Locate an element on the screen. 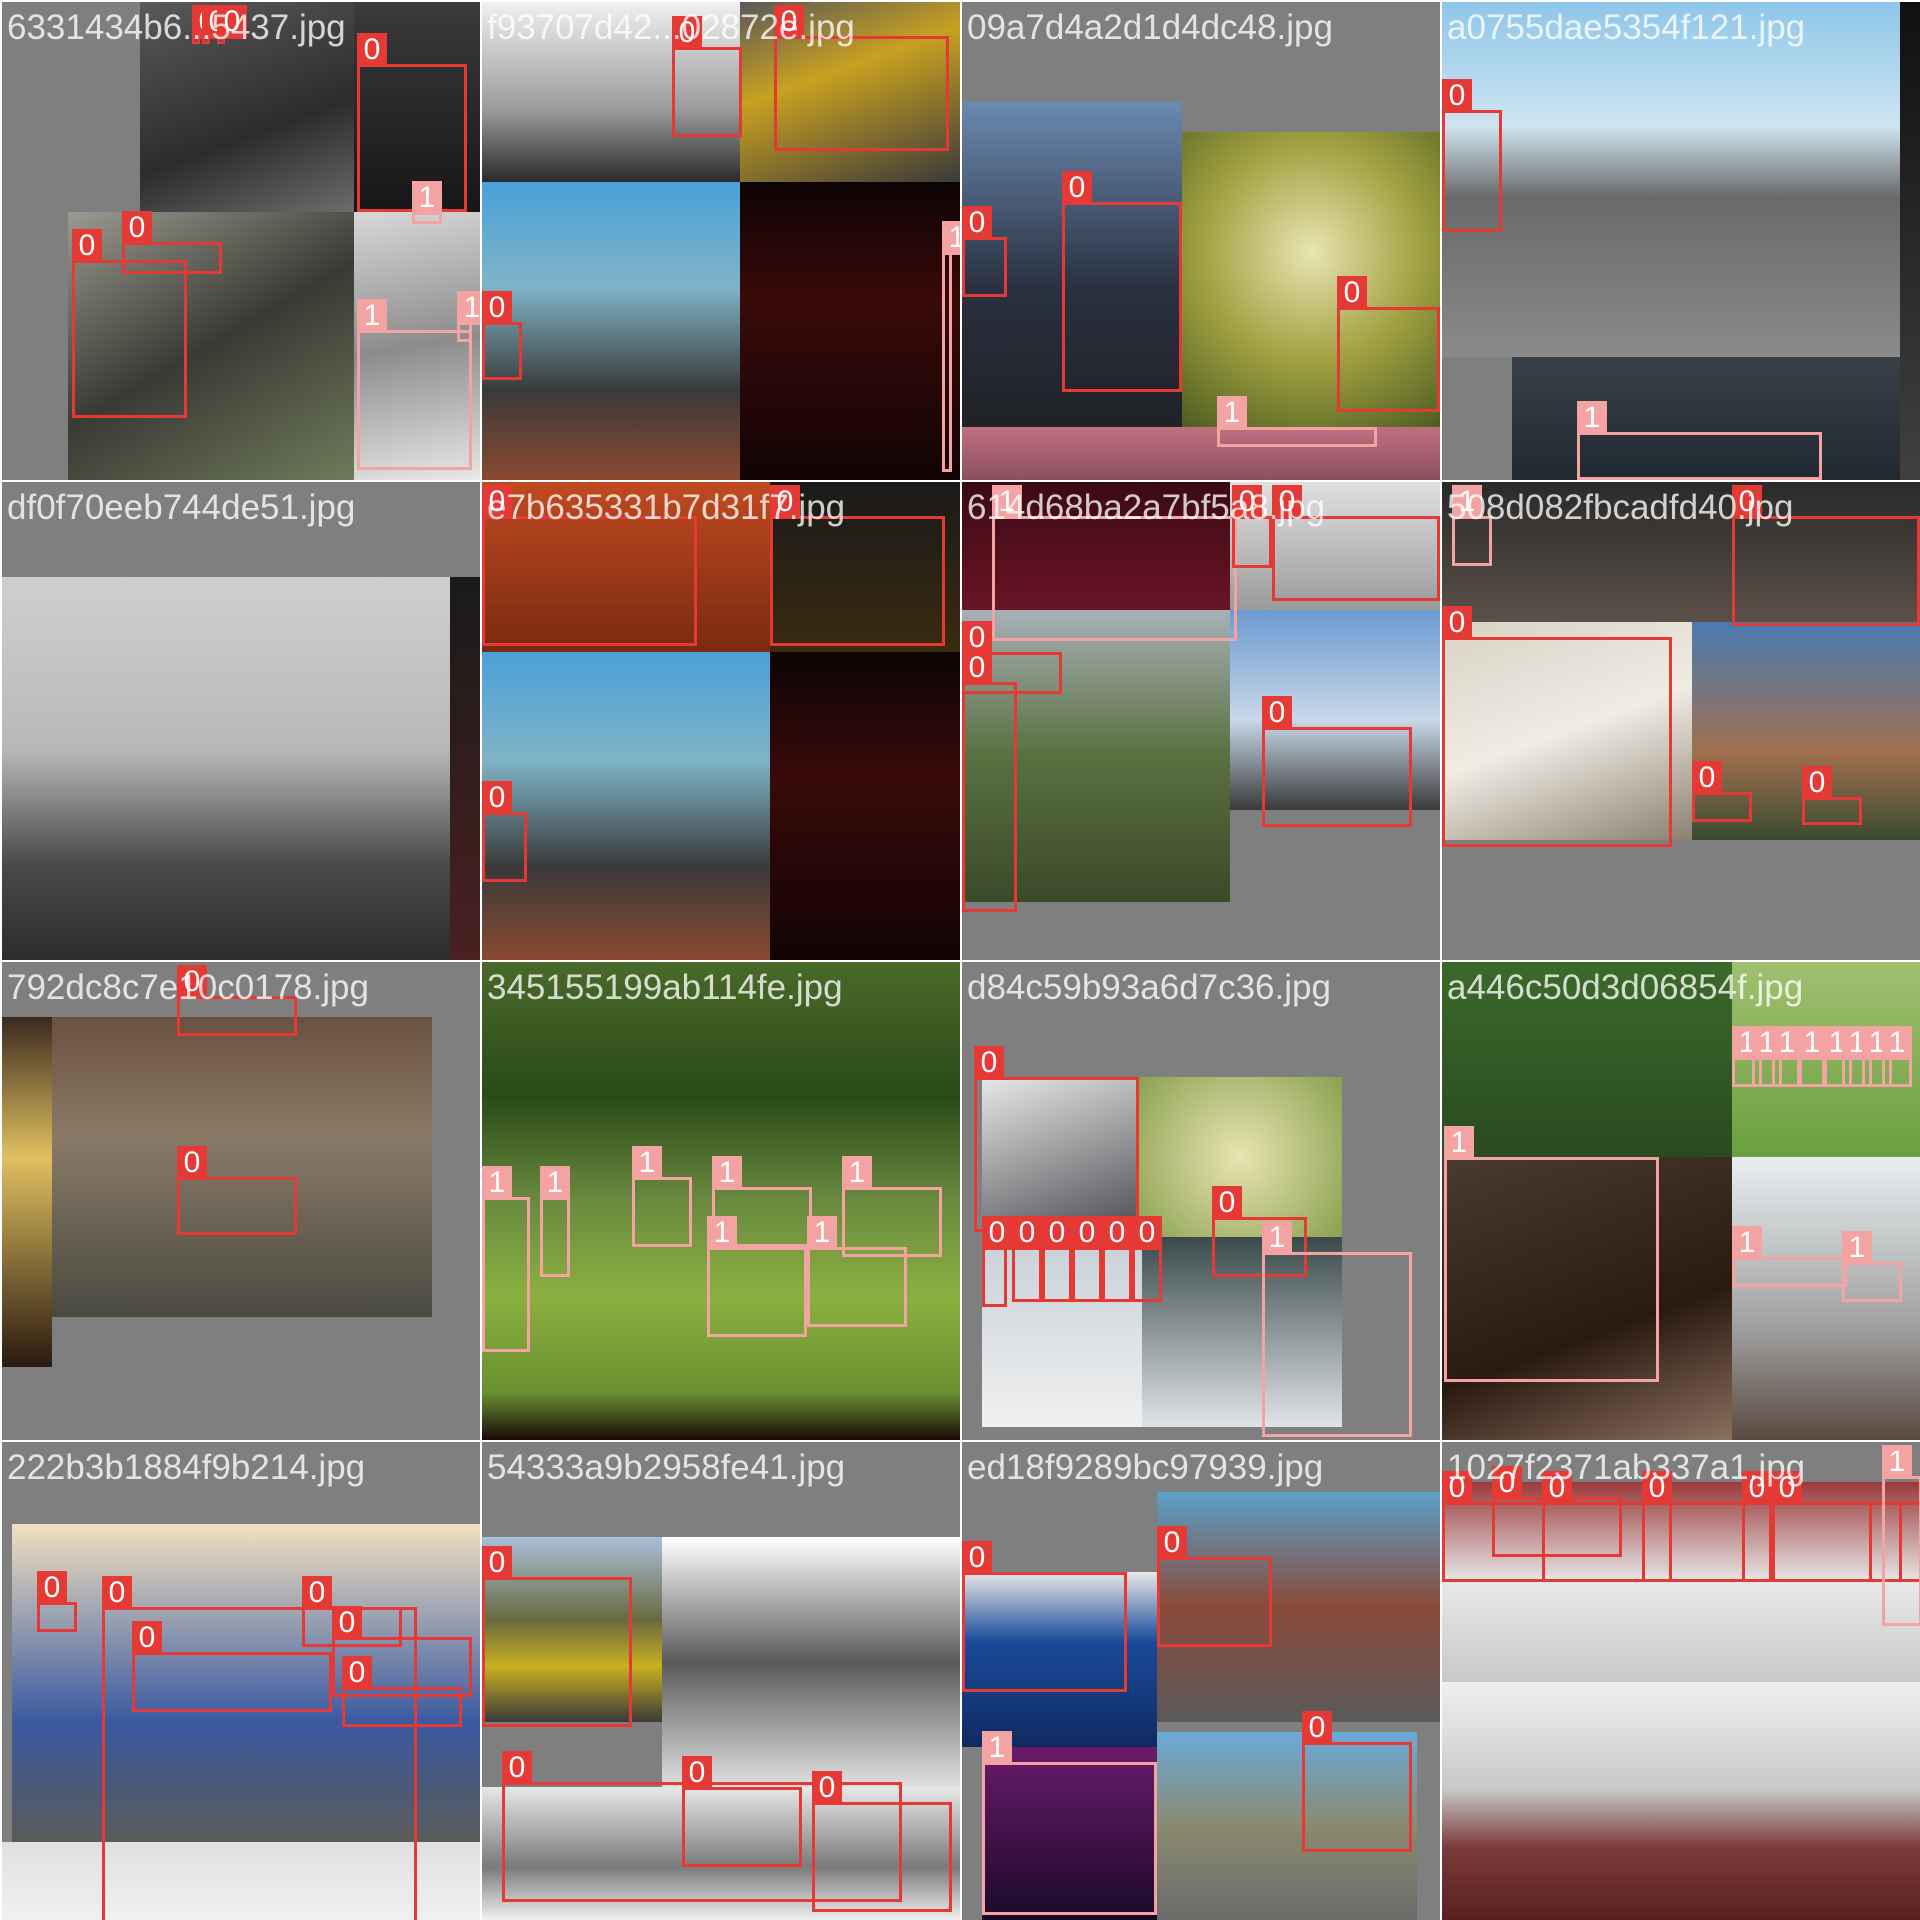  tile-filename: 6331434b6...5437.jpg is located at coordinates (176, 27).